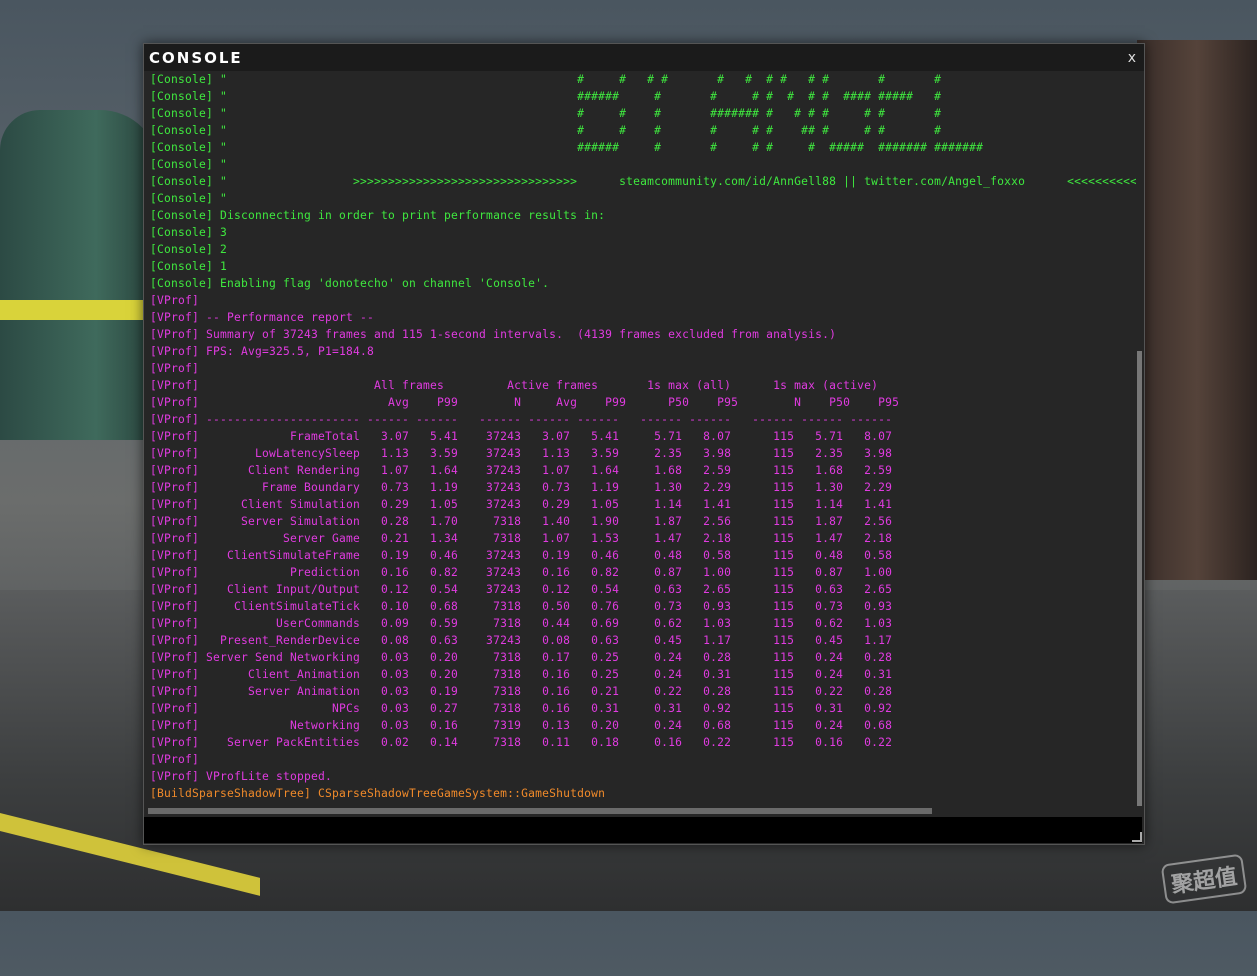 The width and height of the screenshot is (1257, 976). Describe the element at coordinates (1197, 310) in the screenshot. I see `background-building` at that location.